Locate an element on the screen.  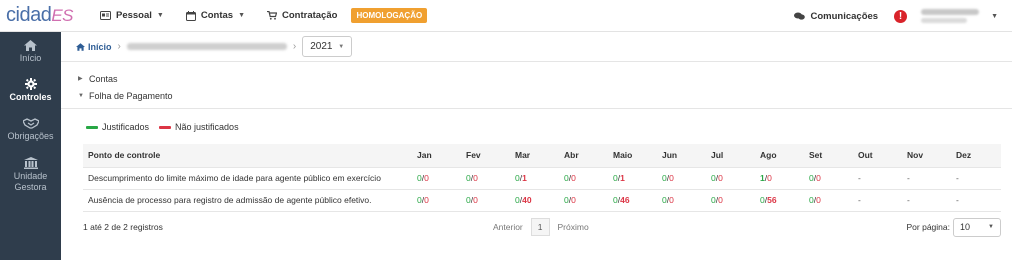
year-select: 2021 ▼ is located at coordinates (327, 46).